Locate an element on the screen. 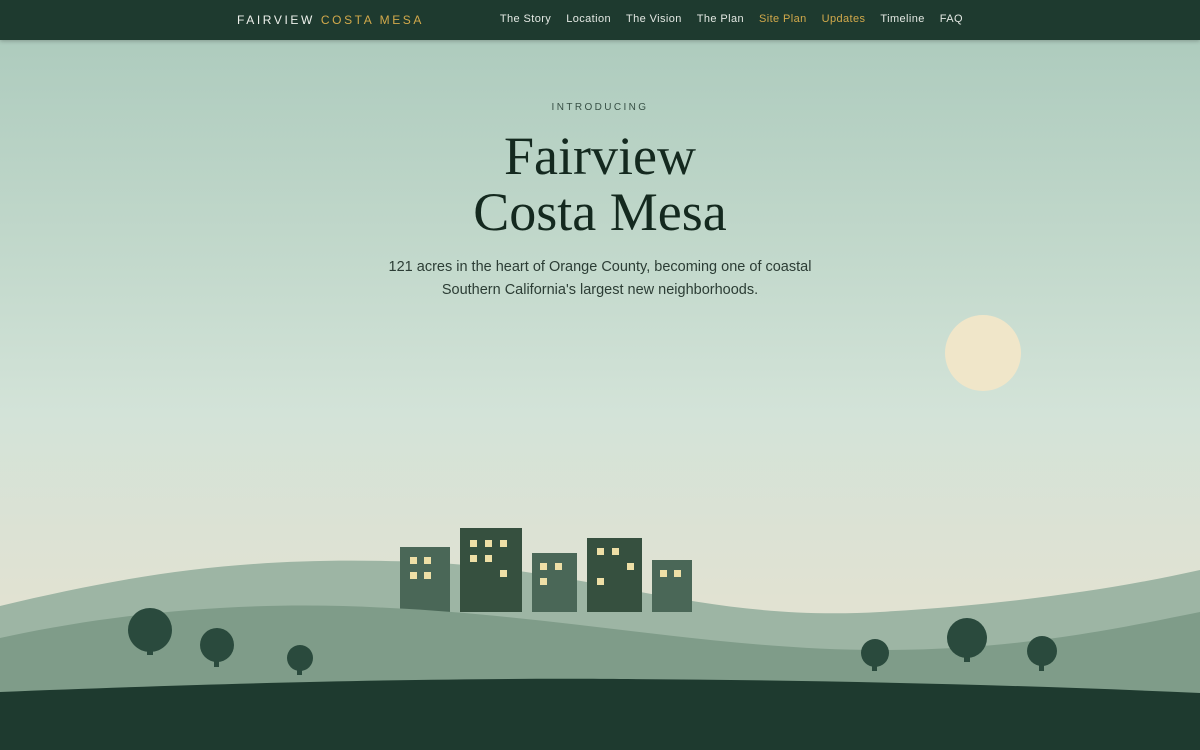  sun-icon is located at coordinates (983, 353).